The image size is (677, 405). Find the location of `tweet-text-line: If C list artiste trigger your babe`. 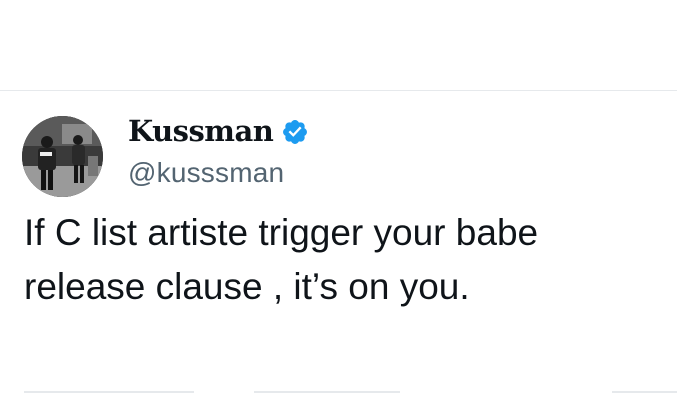

tweet-text-line: If C list artiste trigger your babe is located at coordinates (281, 232).